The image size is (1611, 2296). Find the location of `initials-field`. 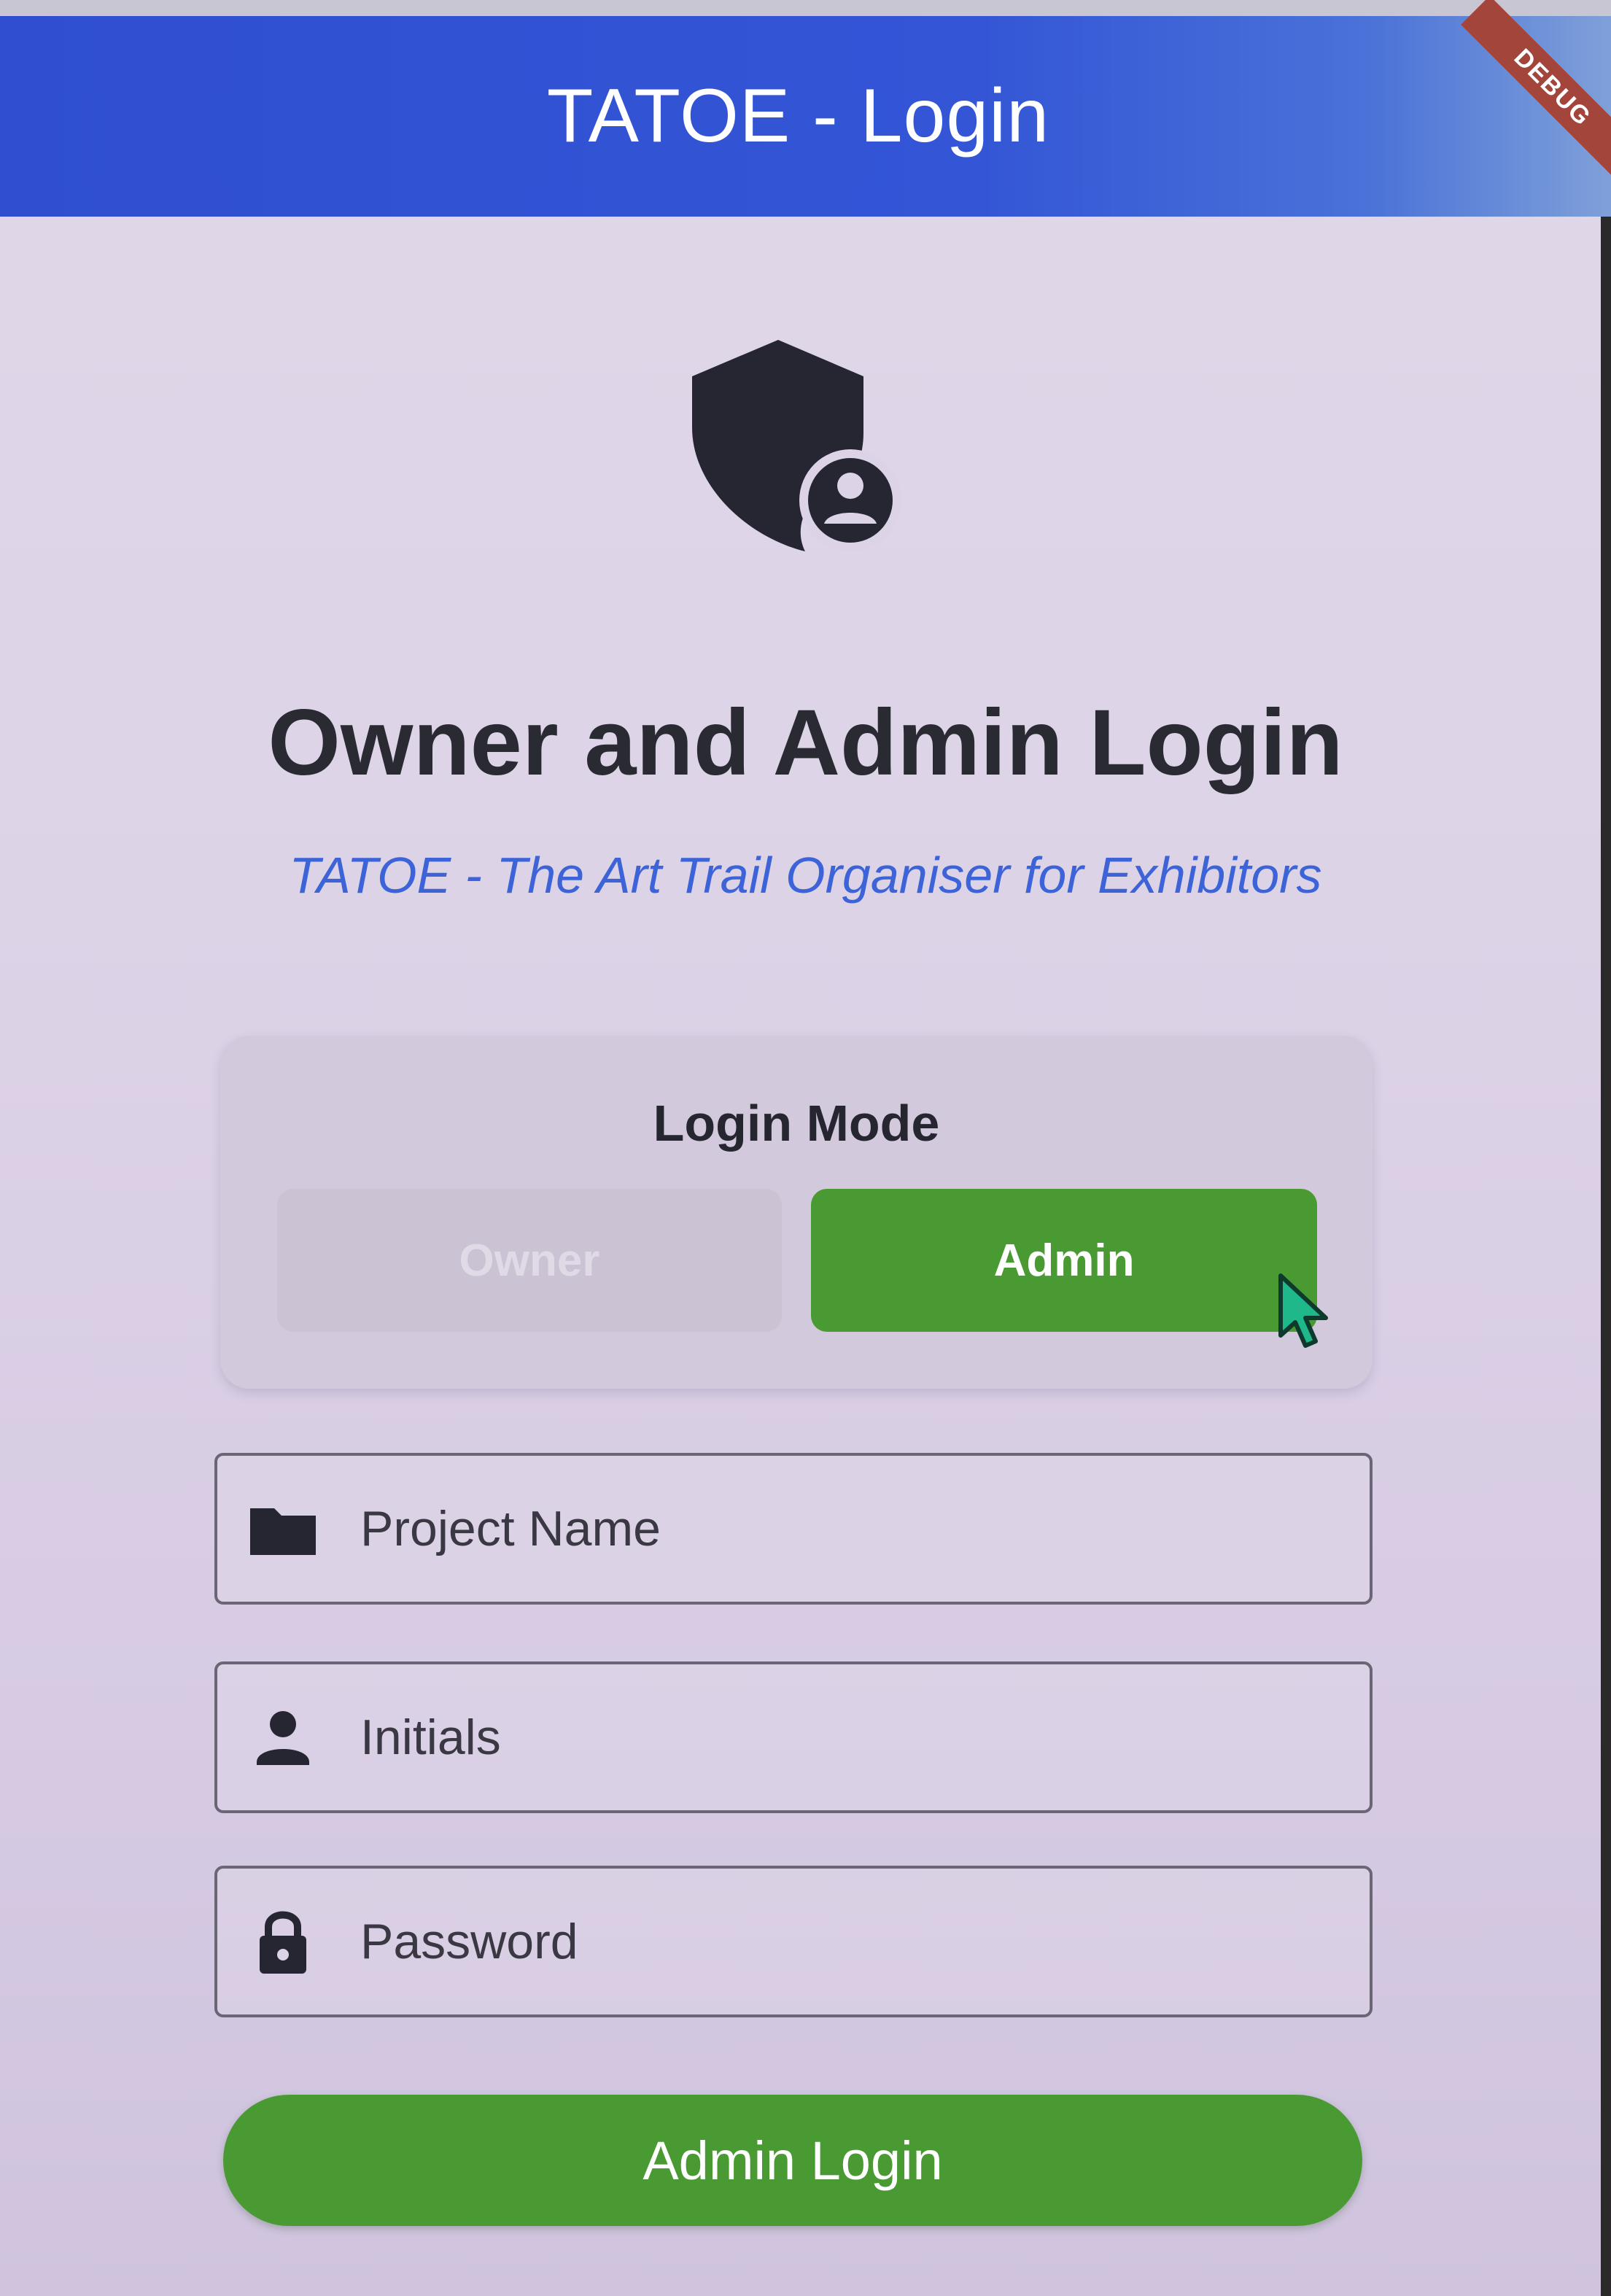

initials-field is located at coordinates (793, 1737).